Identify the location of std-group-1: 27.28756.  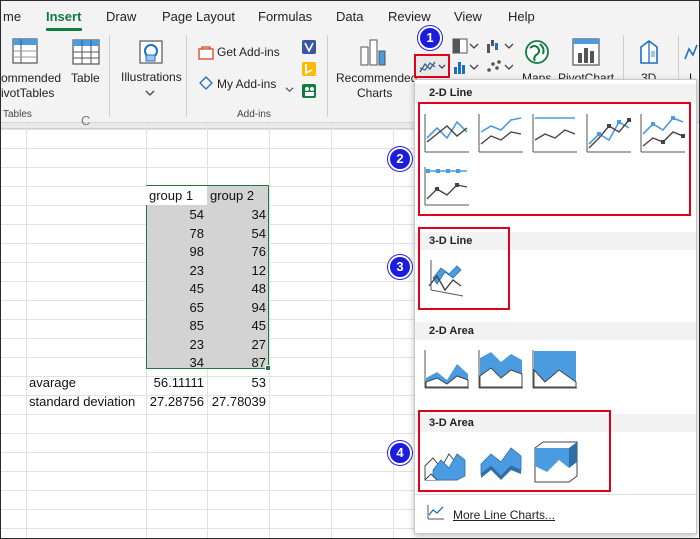
(176, 401).